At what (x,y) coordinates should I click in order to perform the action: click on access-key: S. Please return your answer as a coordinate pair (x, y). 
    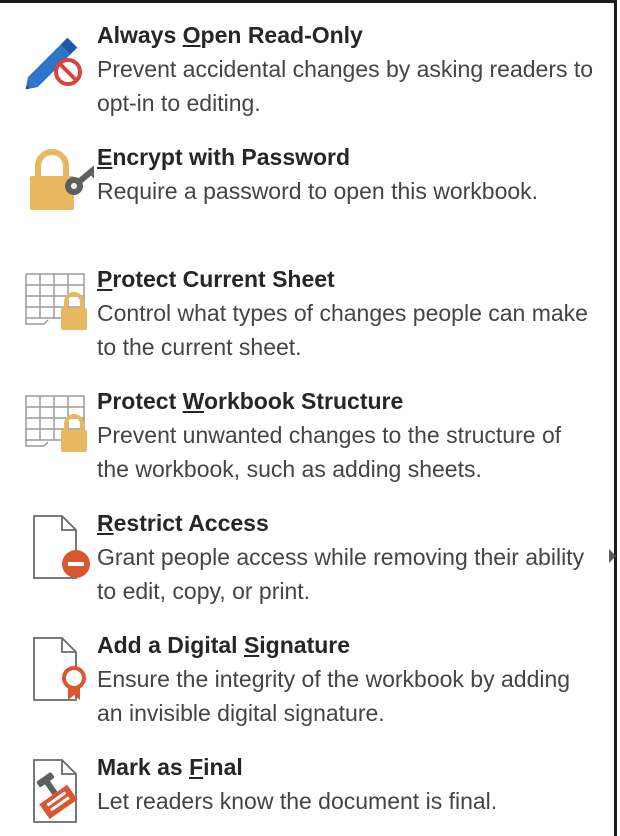
    Looking at the image, I should click on (251, 645).